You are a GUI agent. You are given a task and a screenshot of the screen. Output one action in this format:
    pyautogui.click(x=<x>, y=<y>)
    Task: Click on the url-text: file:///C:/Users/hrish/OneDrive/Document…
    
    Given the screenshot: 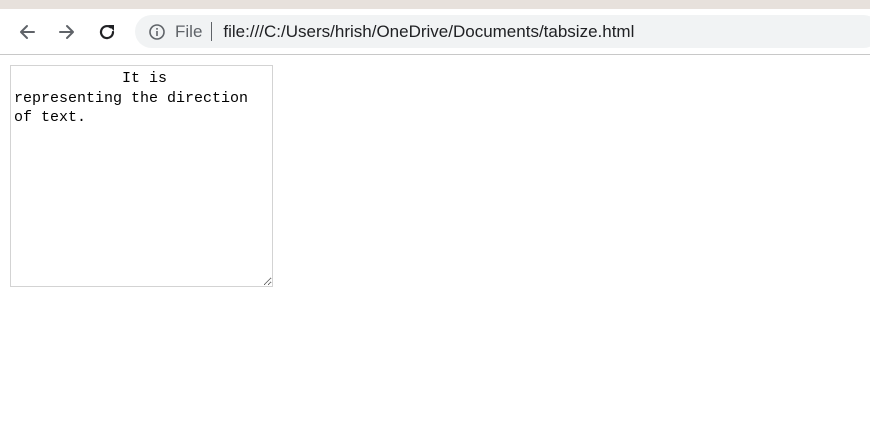 What is the action you would take?
    pyautogui.click(x=428, y=32)
    